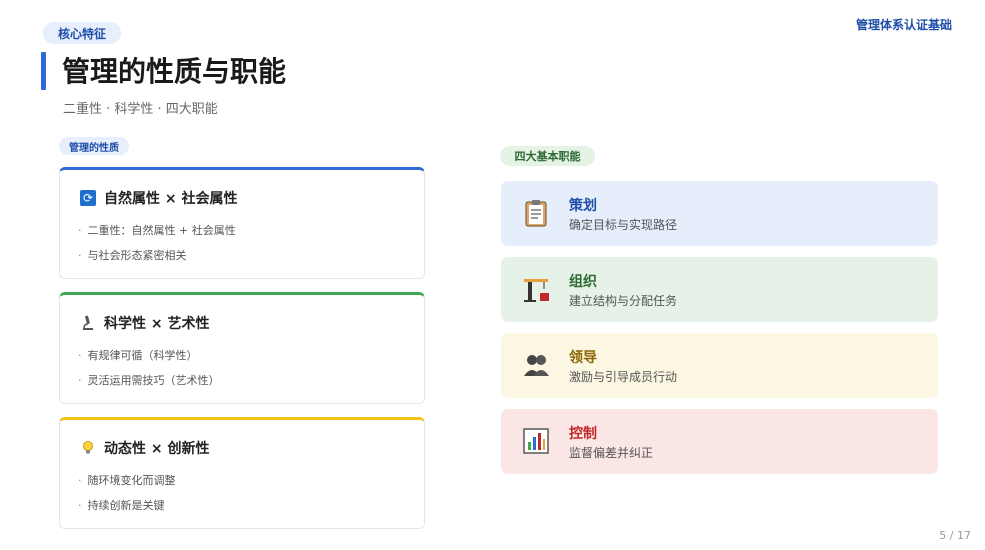 The image size is (985, 550). I want to click on card-bullet: 持续创新是关键, so click(121, 505).